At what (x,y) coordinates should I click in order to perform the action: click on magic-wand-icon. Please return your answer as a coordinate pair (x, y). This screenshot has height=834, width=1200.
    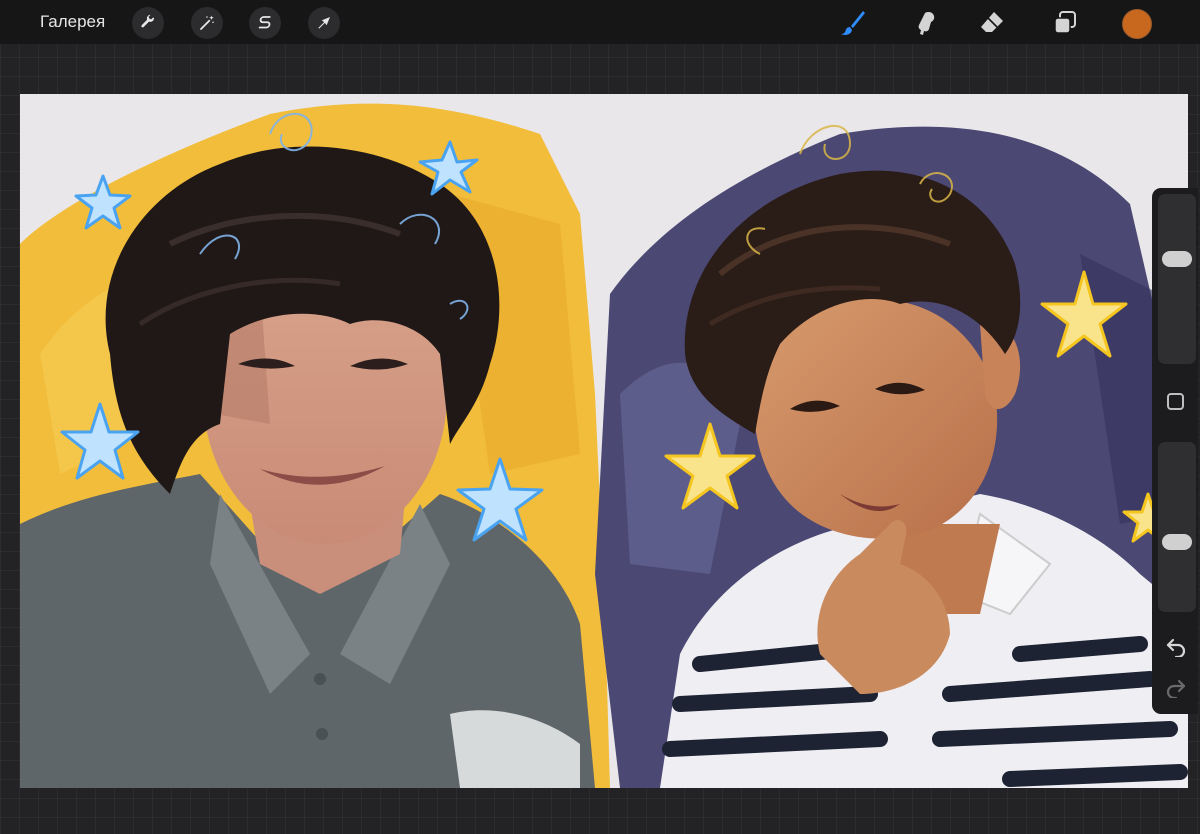
    Looking at the image, I should click on (207, 22).